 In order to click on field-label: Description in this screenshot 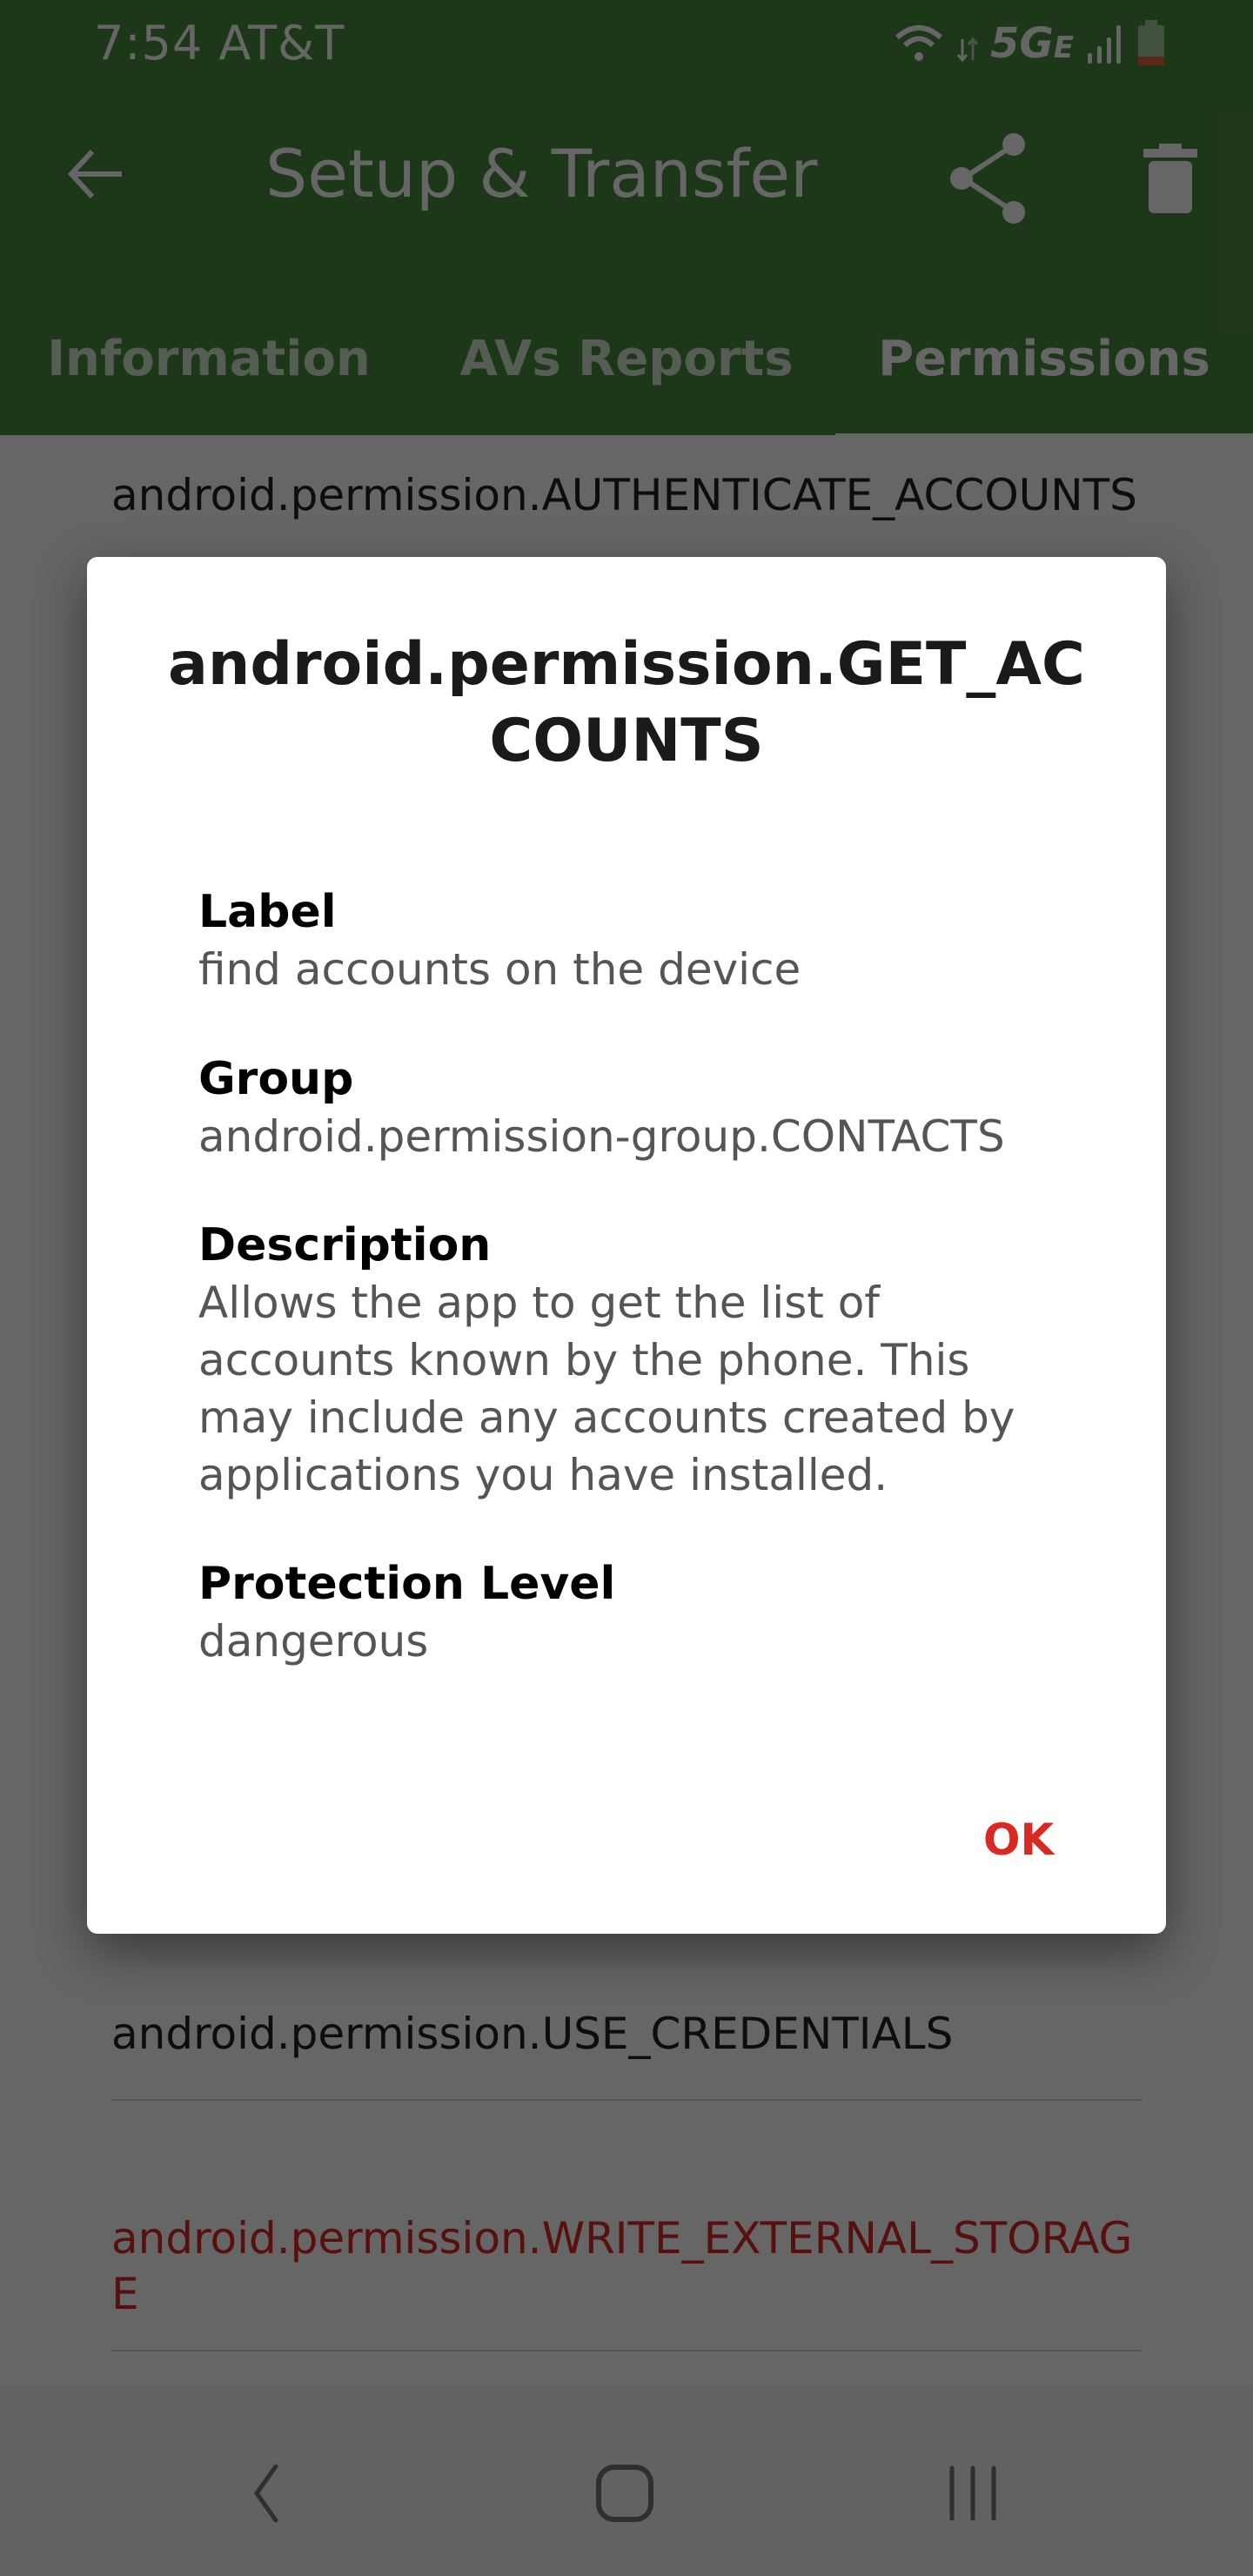, I will do `click(345, 1245)`.